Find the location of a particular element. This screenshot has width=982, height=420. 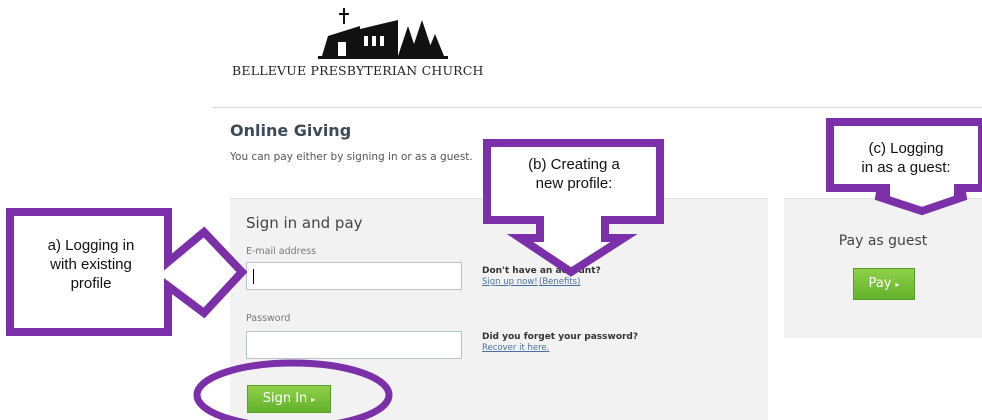

callout-b-line1: (b) Creating a is located at coordinates (574, 164).